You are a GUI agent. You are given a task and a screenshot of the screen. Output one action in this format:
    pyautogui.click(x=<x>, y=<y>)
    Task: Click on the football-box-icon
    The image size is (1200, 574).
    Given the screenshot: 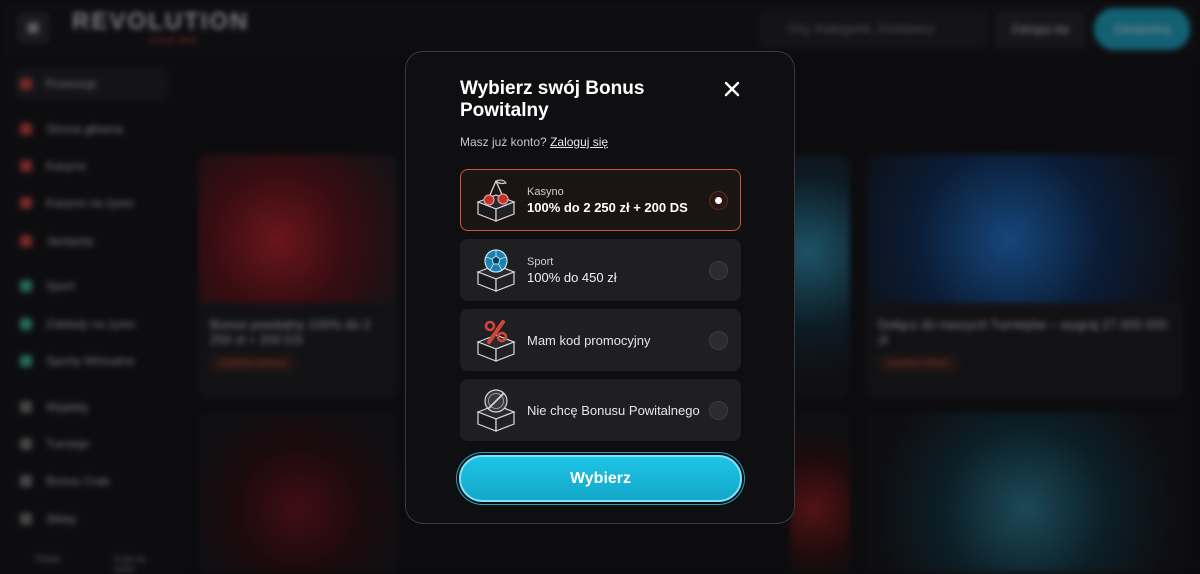 What is the action you would take?
    pyautogui.click(x=496, y=271)
    